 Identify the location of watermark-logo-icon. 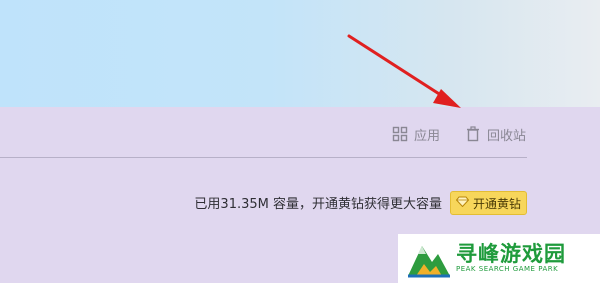
(428, 261).